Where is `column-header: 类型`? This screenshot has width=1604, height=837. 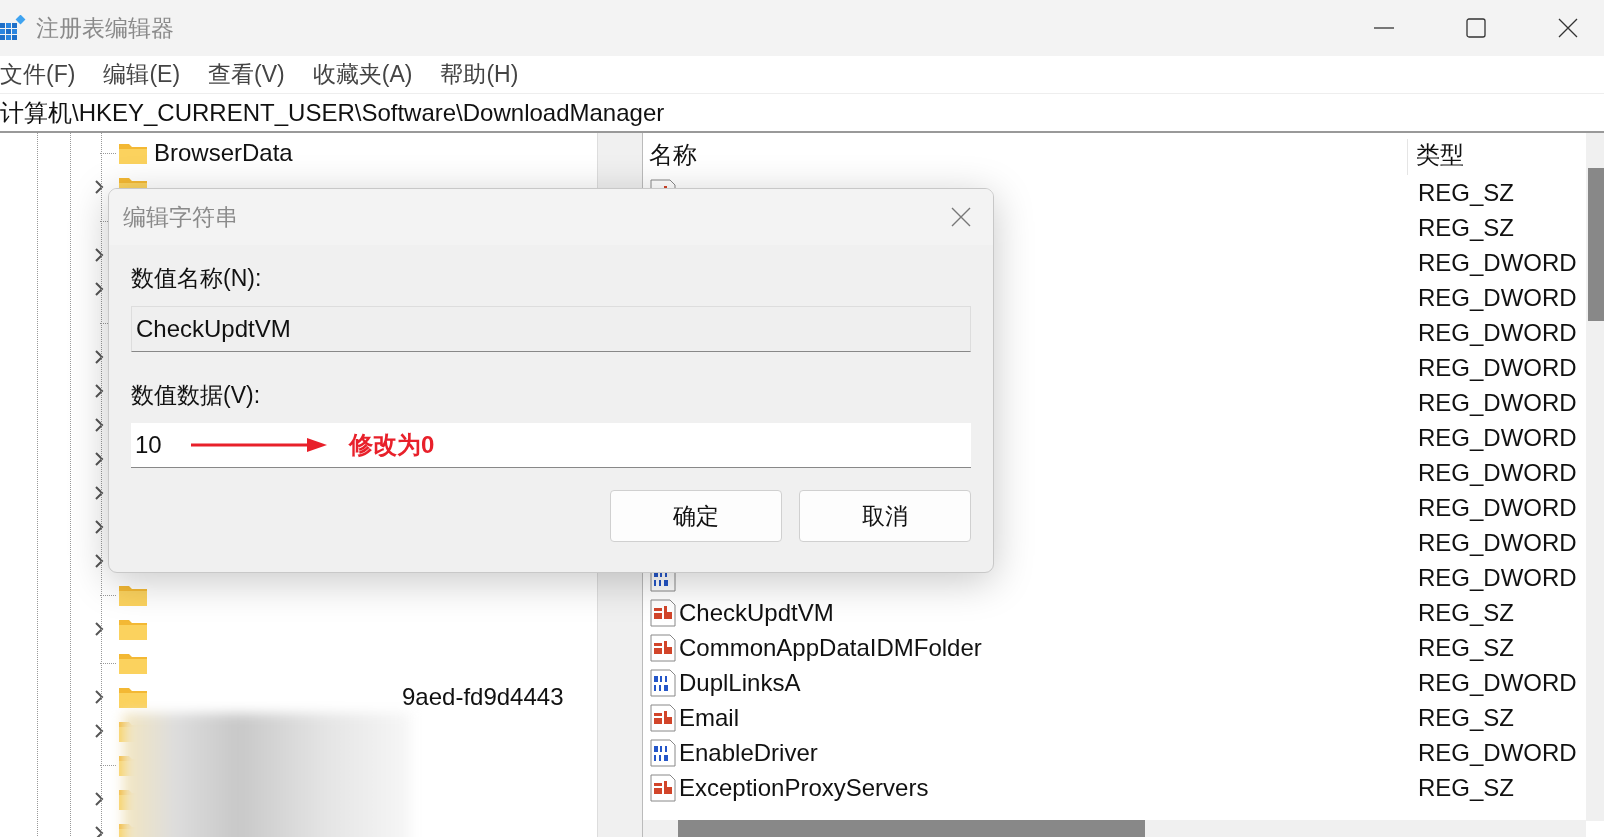 column-header: 类型 is located at coordinates (1435, 157).